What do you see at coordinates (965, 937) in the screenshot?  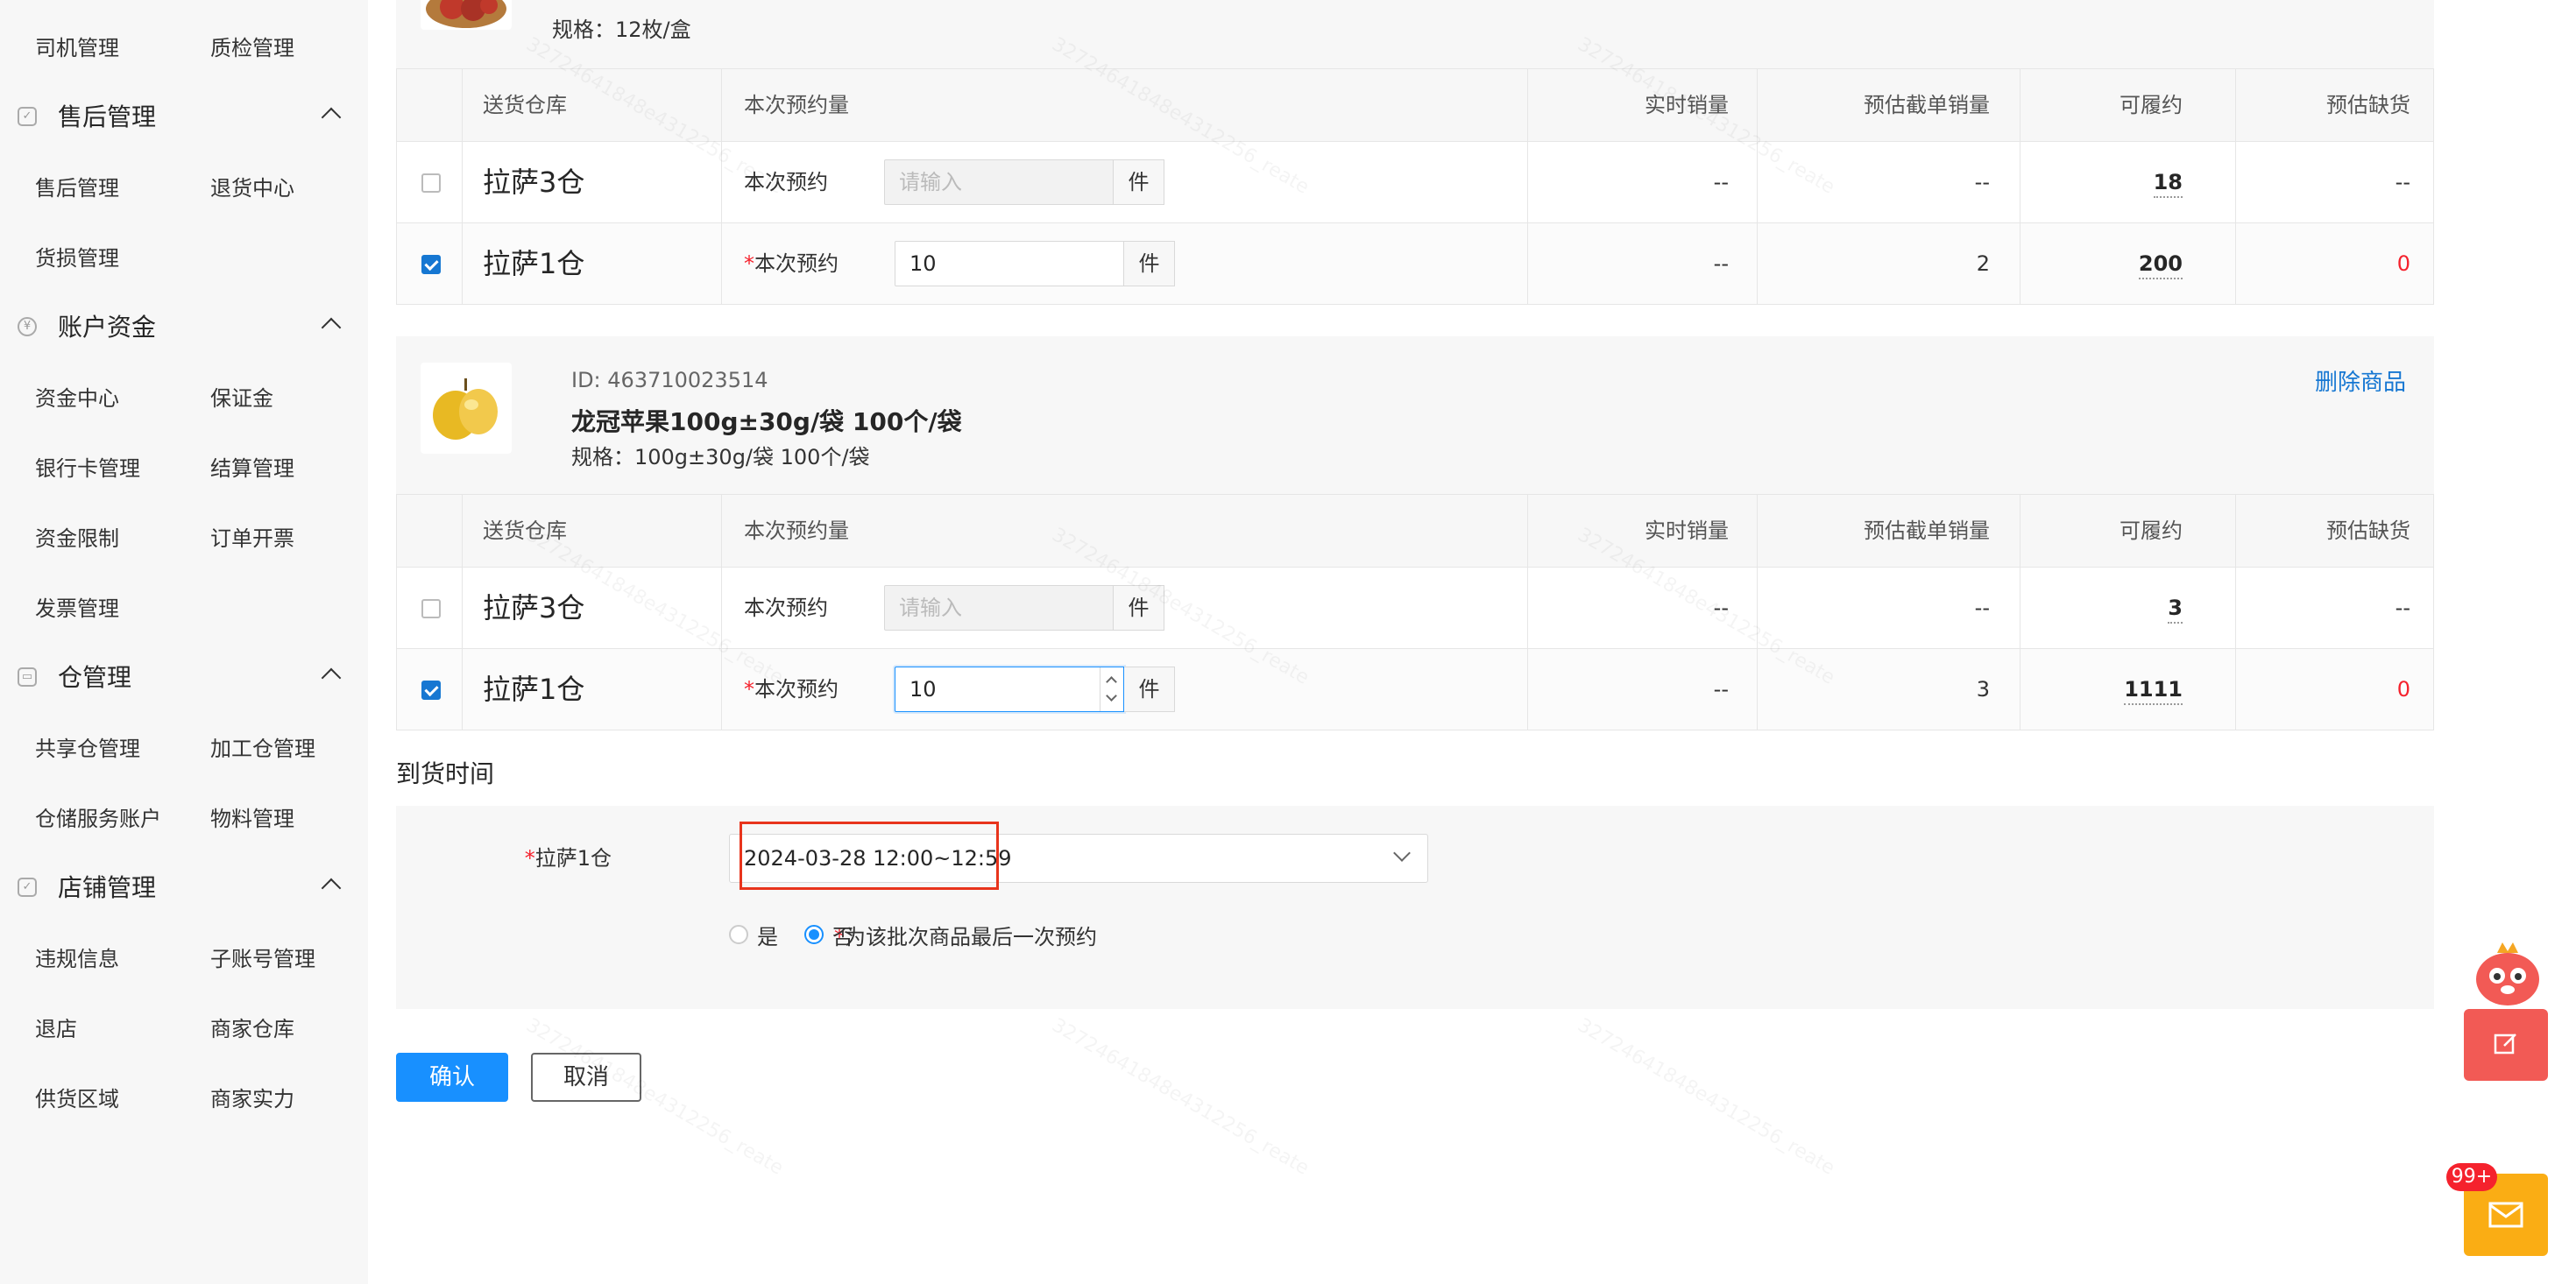 I see `last-reservation-label: *为该批次商品最后一次预约` at bounding box center [965, 937].